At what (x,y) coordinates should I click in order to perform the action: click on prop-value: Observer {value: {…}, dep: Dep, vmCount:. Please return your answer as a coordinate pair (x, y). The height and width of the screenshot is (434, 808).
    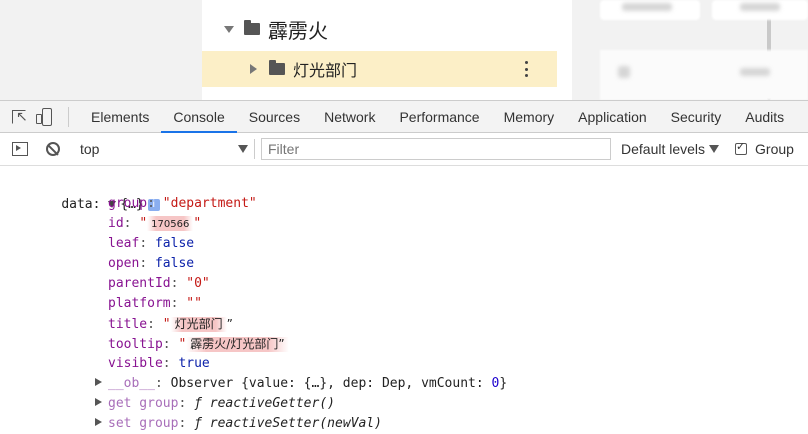
    Looking at the image, I should click on (331, 383).